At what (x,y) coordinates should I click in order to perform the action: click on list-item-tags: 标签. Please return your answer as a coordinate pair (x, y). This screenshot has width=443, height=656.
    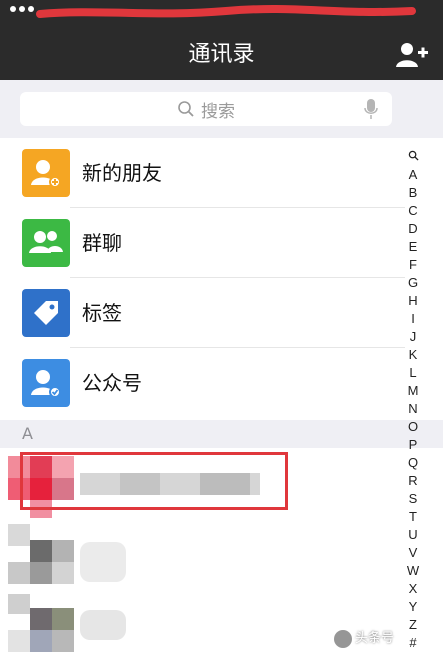
    Looking at the image, I should click on (202, 313).